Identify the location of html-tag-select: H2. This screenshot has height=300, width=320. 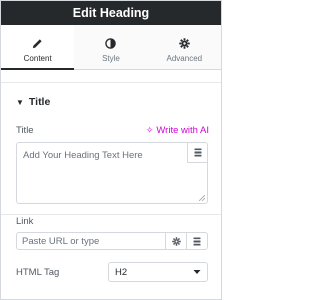
(158, 272).